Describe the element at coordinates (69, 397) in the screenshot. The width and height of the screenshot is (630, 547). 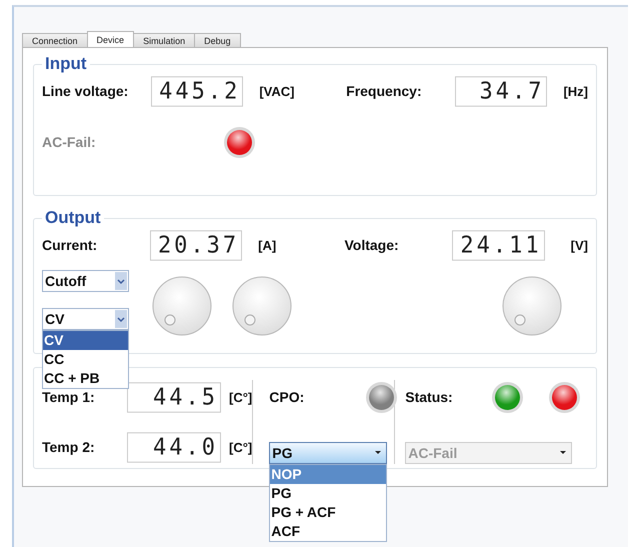
I see `field-label: Temp 1:` at that location.